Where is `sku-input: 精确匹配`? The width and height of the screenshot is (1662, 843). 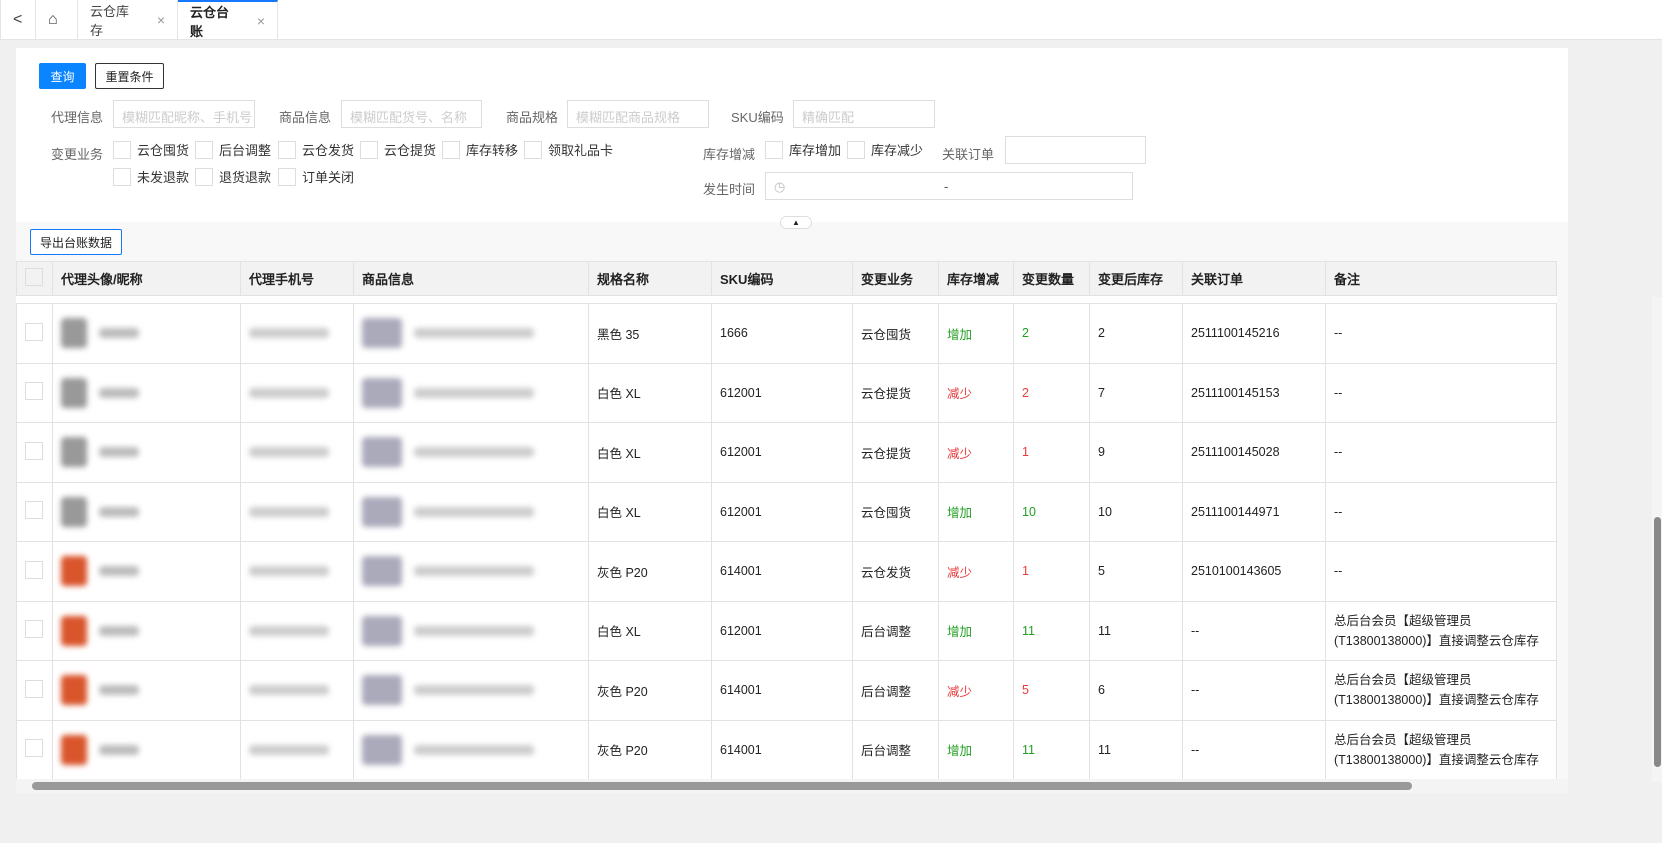
sku-input: 精确匹配 is located at coordinates (864, 114).